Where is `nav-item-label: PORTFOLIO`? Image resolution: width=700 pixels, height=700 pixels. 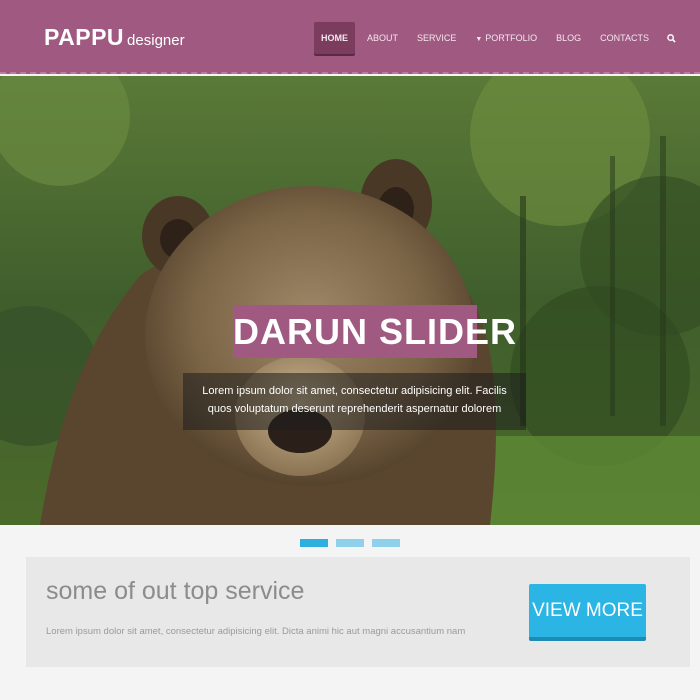 nav-item-label: PORTFOLIO is located at coordinates (511, 38).